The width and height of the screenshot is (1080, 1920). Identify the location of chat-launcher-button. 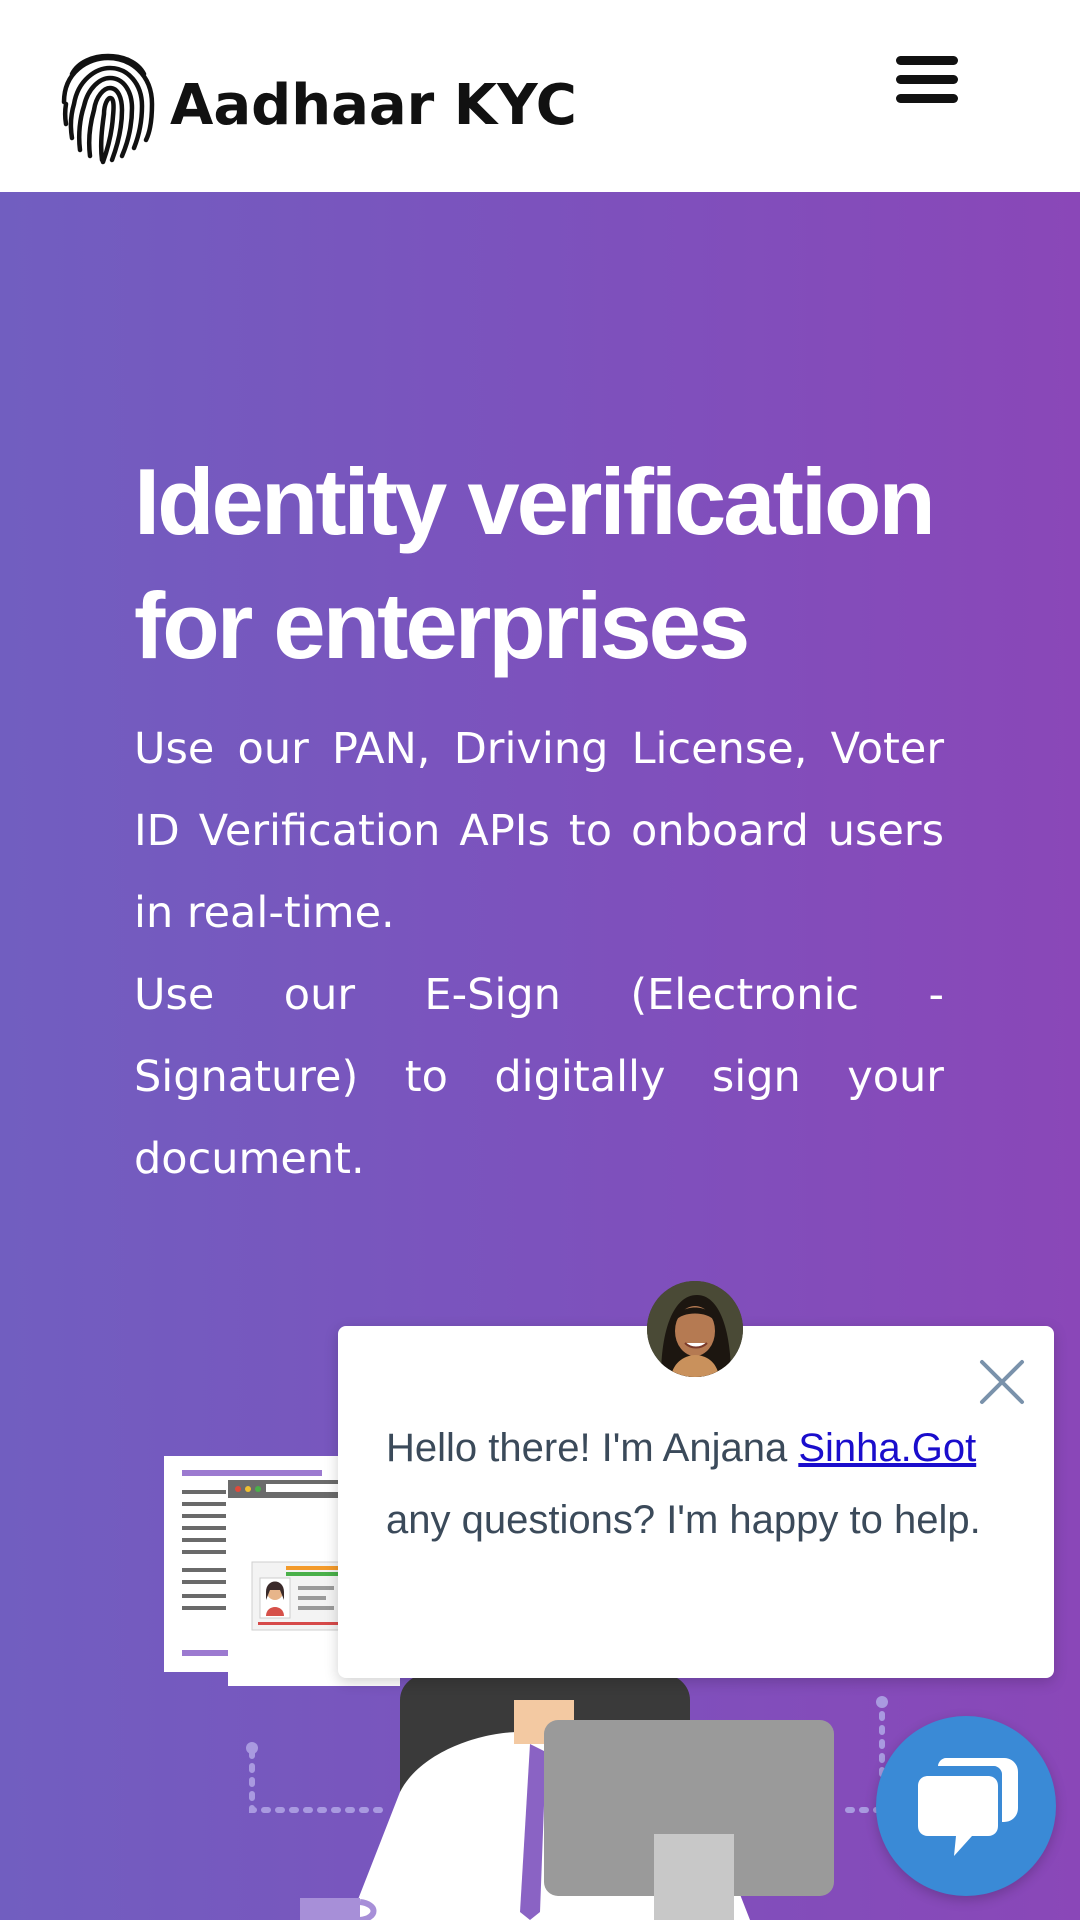
(966, 1806).